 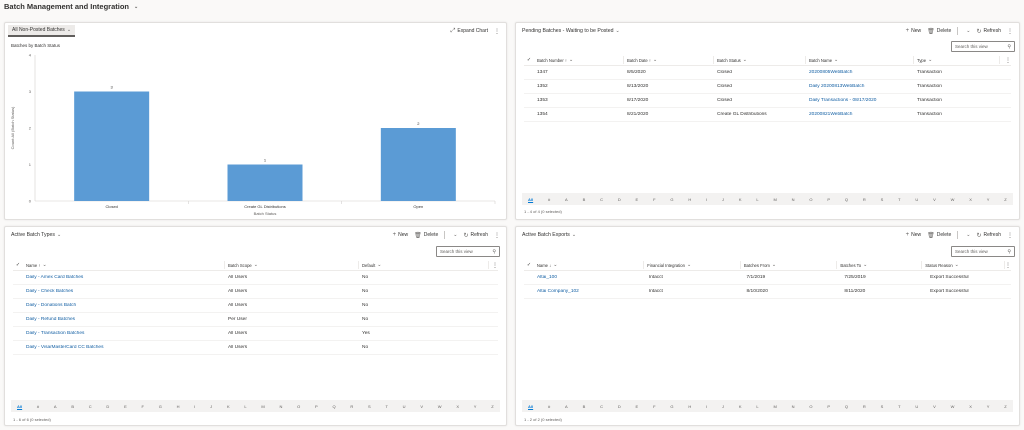 I want to click on alphabet-filter-item: O, so click(x=298, y=406).